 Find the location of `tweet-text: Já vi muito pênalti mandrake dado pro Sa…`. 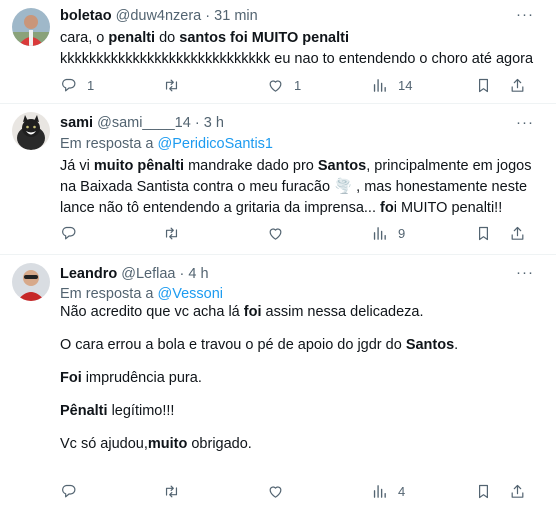

tweet-text: Já vi muito pênalti mandrake dado pro Sa… is located at coordinates (300, 187).